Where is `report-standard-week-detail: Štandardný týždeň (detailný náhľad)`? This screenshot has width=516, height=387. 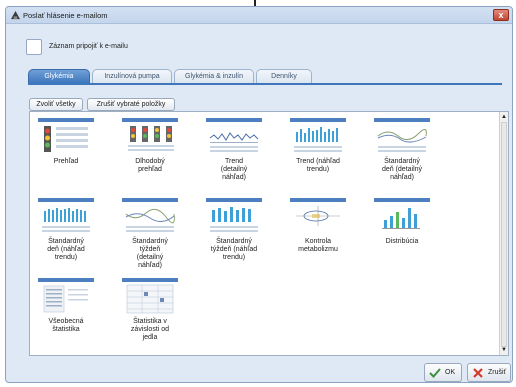 report-standard-week-detail: Štandardný týždeň (detailný náhľad) is located at coordinates (150, 234).